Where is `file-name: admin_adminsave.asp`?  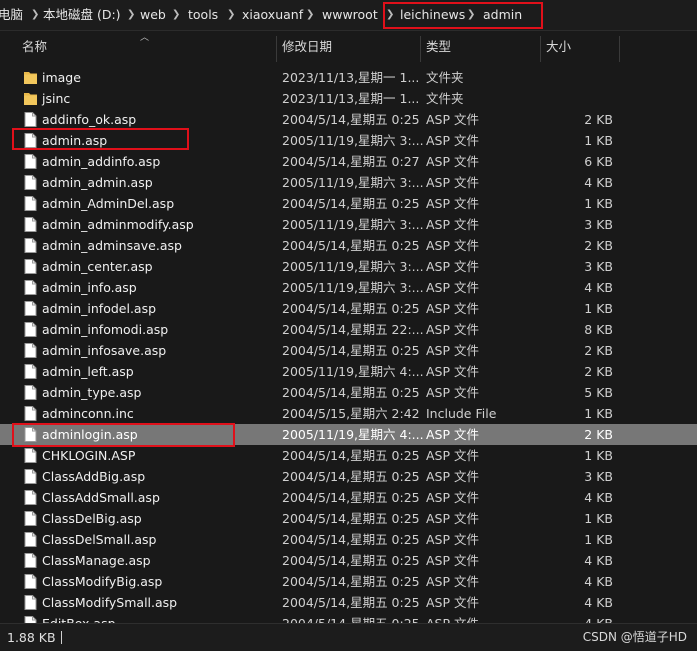 file-name: admin_adminsave.asp is located at coordinates (112, 245).